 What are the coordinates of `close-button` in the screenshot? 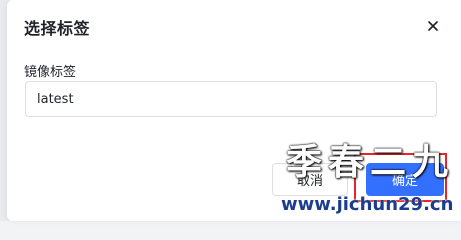 It's located at (433, 26).